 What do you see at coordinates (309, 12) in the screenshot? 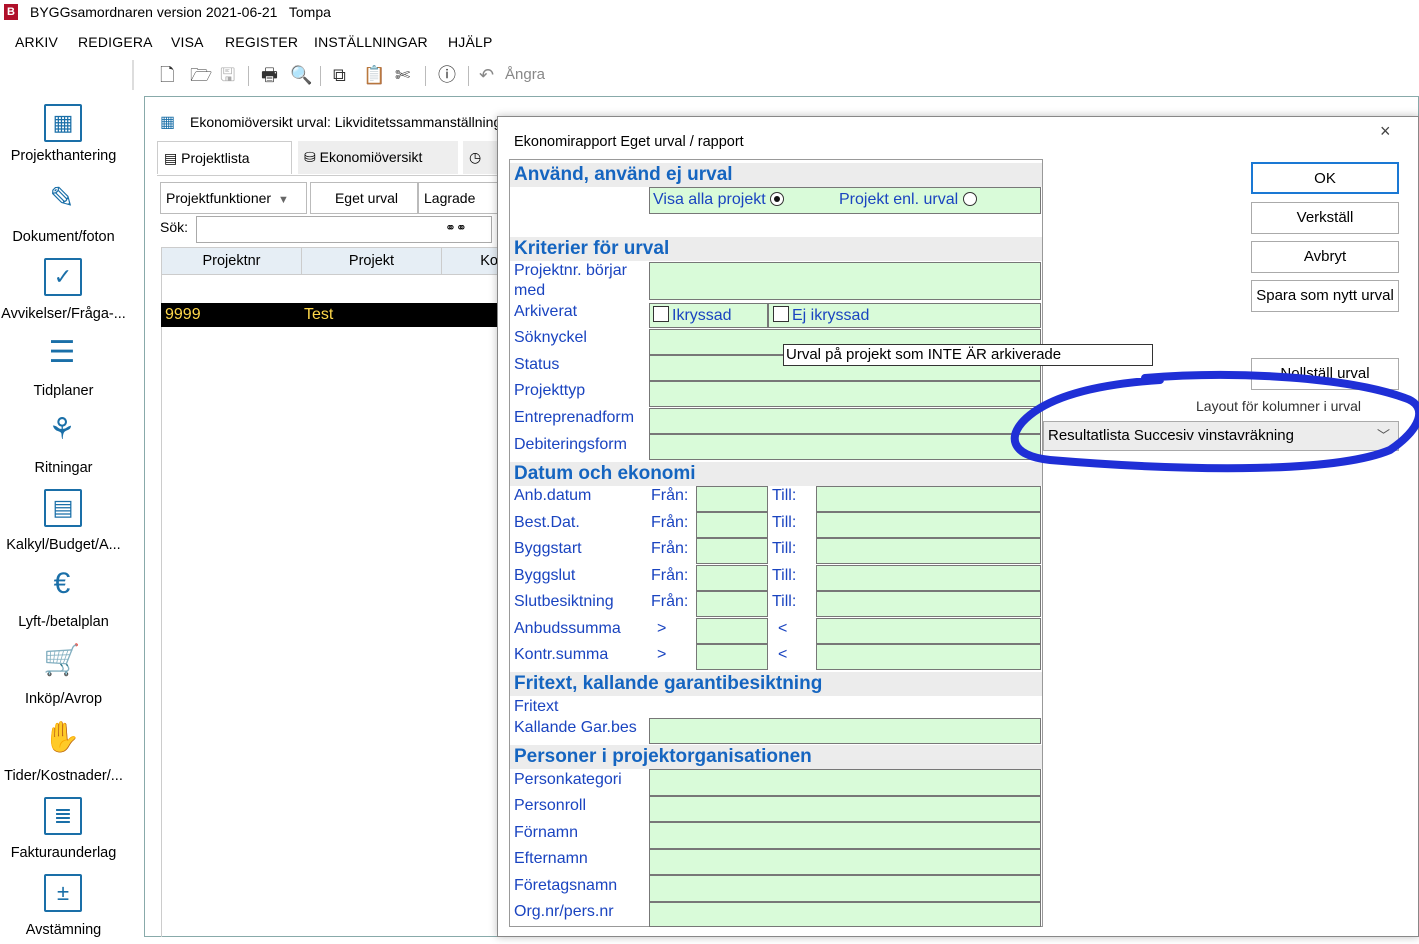
I see `user-name: Tompa` at bounding box center [309, 12].